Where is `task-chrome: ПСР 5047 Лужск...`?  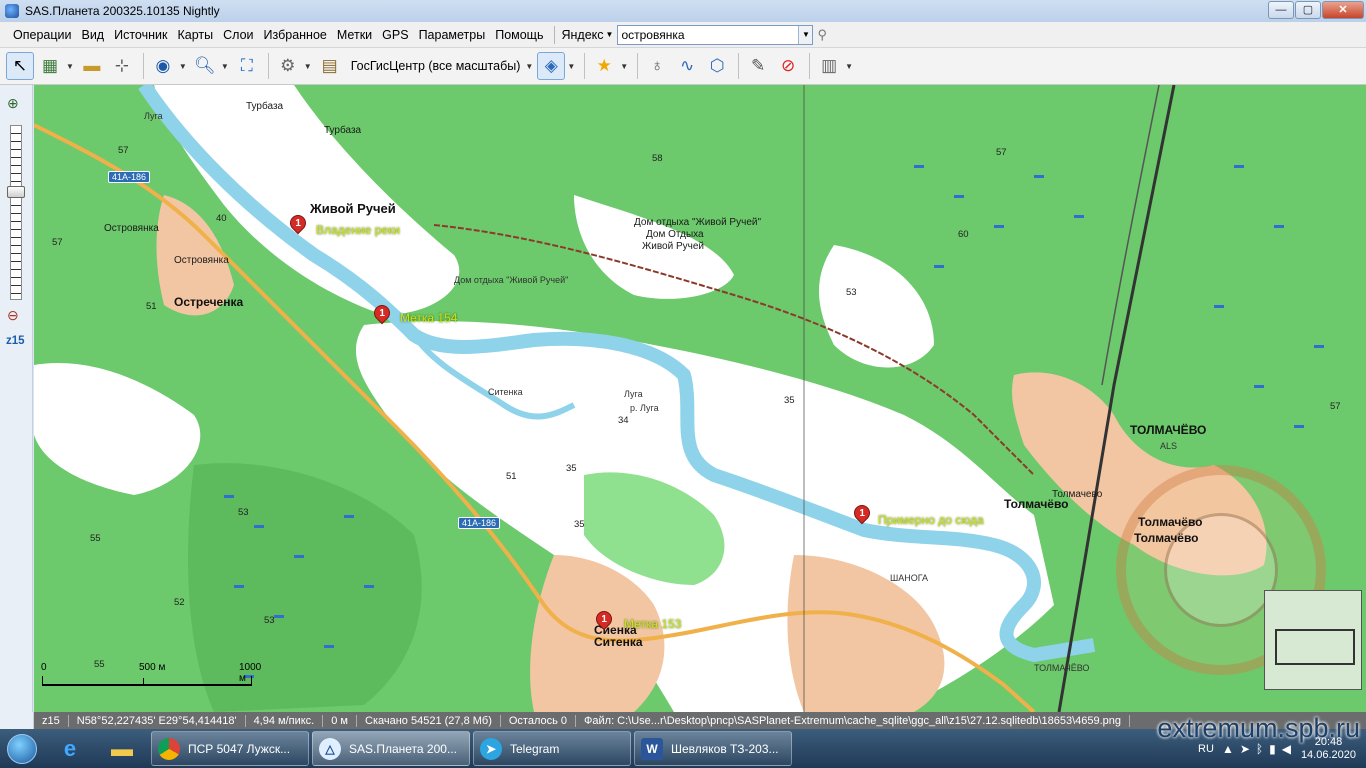 task-chrome: ПСР 5047 Лужск... is located at coordinates (230, 748).